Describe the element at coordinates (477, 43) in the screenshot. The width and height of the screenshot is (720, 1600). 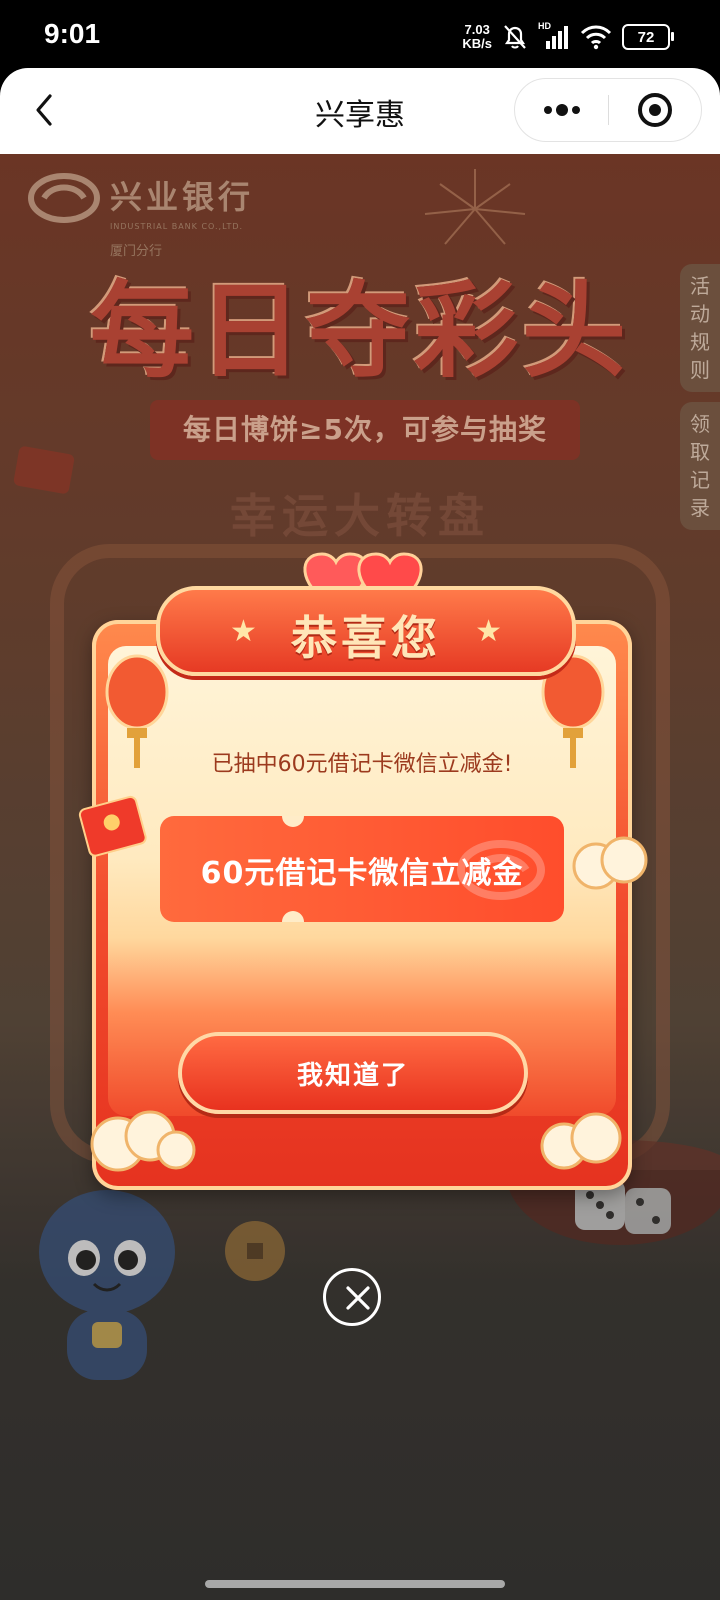
I see `network-speed-unit: KB/s` at that location.